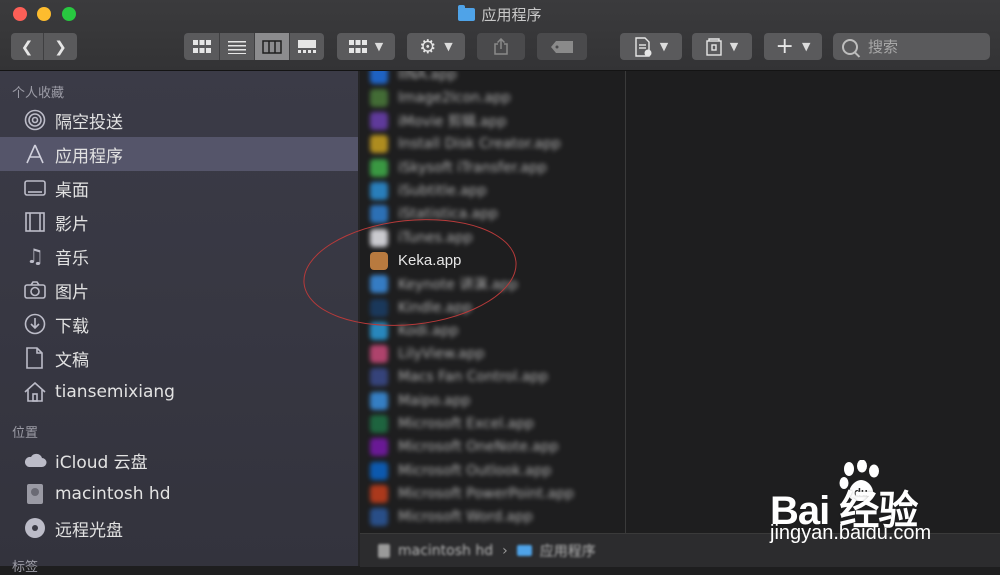 Image resolution: width=1000 pixels, height=575 pixels. Describe the element at coordinates (492, 447) in the screenshot. I see `file-row: Microsoft OneNote.app` at that location.